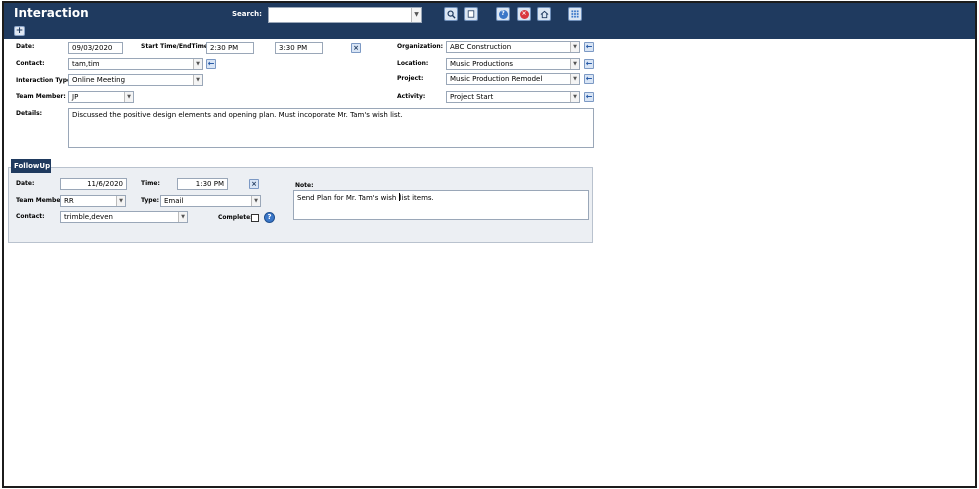  I want to click on close-button: ×, so click(524, 14).